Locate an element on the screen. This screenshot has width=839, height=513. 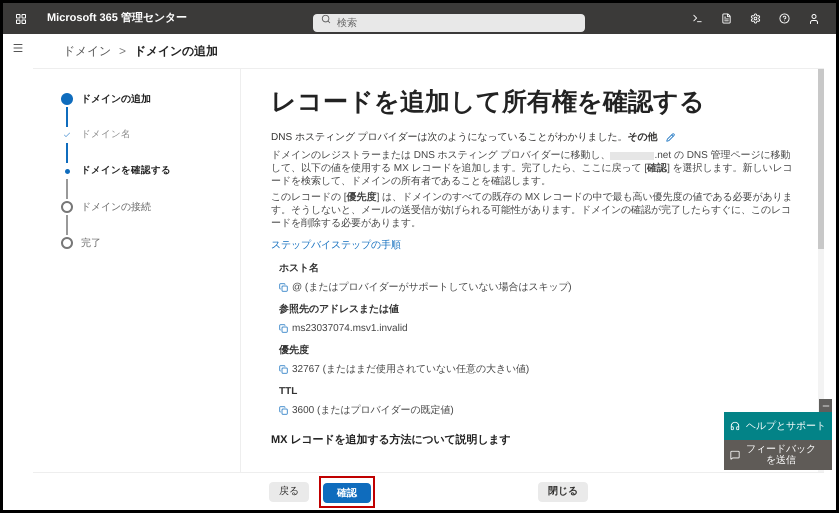
terminal-icon is located at coordinates (697, 18).